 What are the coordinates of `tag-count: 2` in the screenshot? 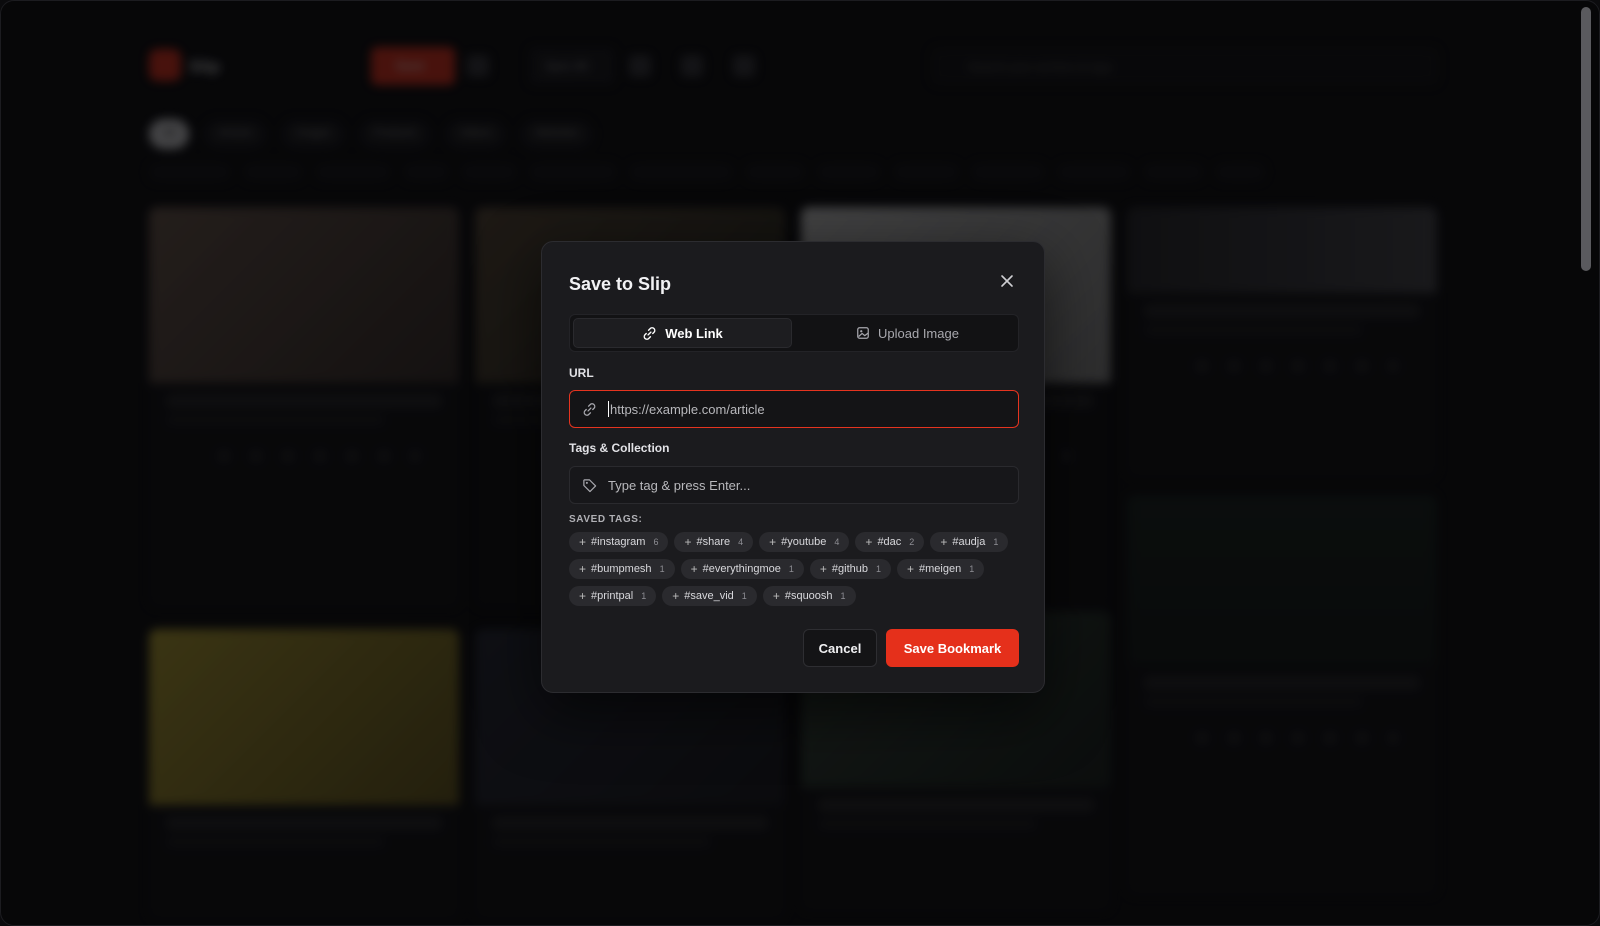 It's located at (912, 542).